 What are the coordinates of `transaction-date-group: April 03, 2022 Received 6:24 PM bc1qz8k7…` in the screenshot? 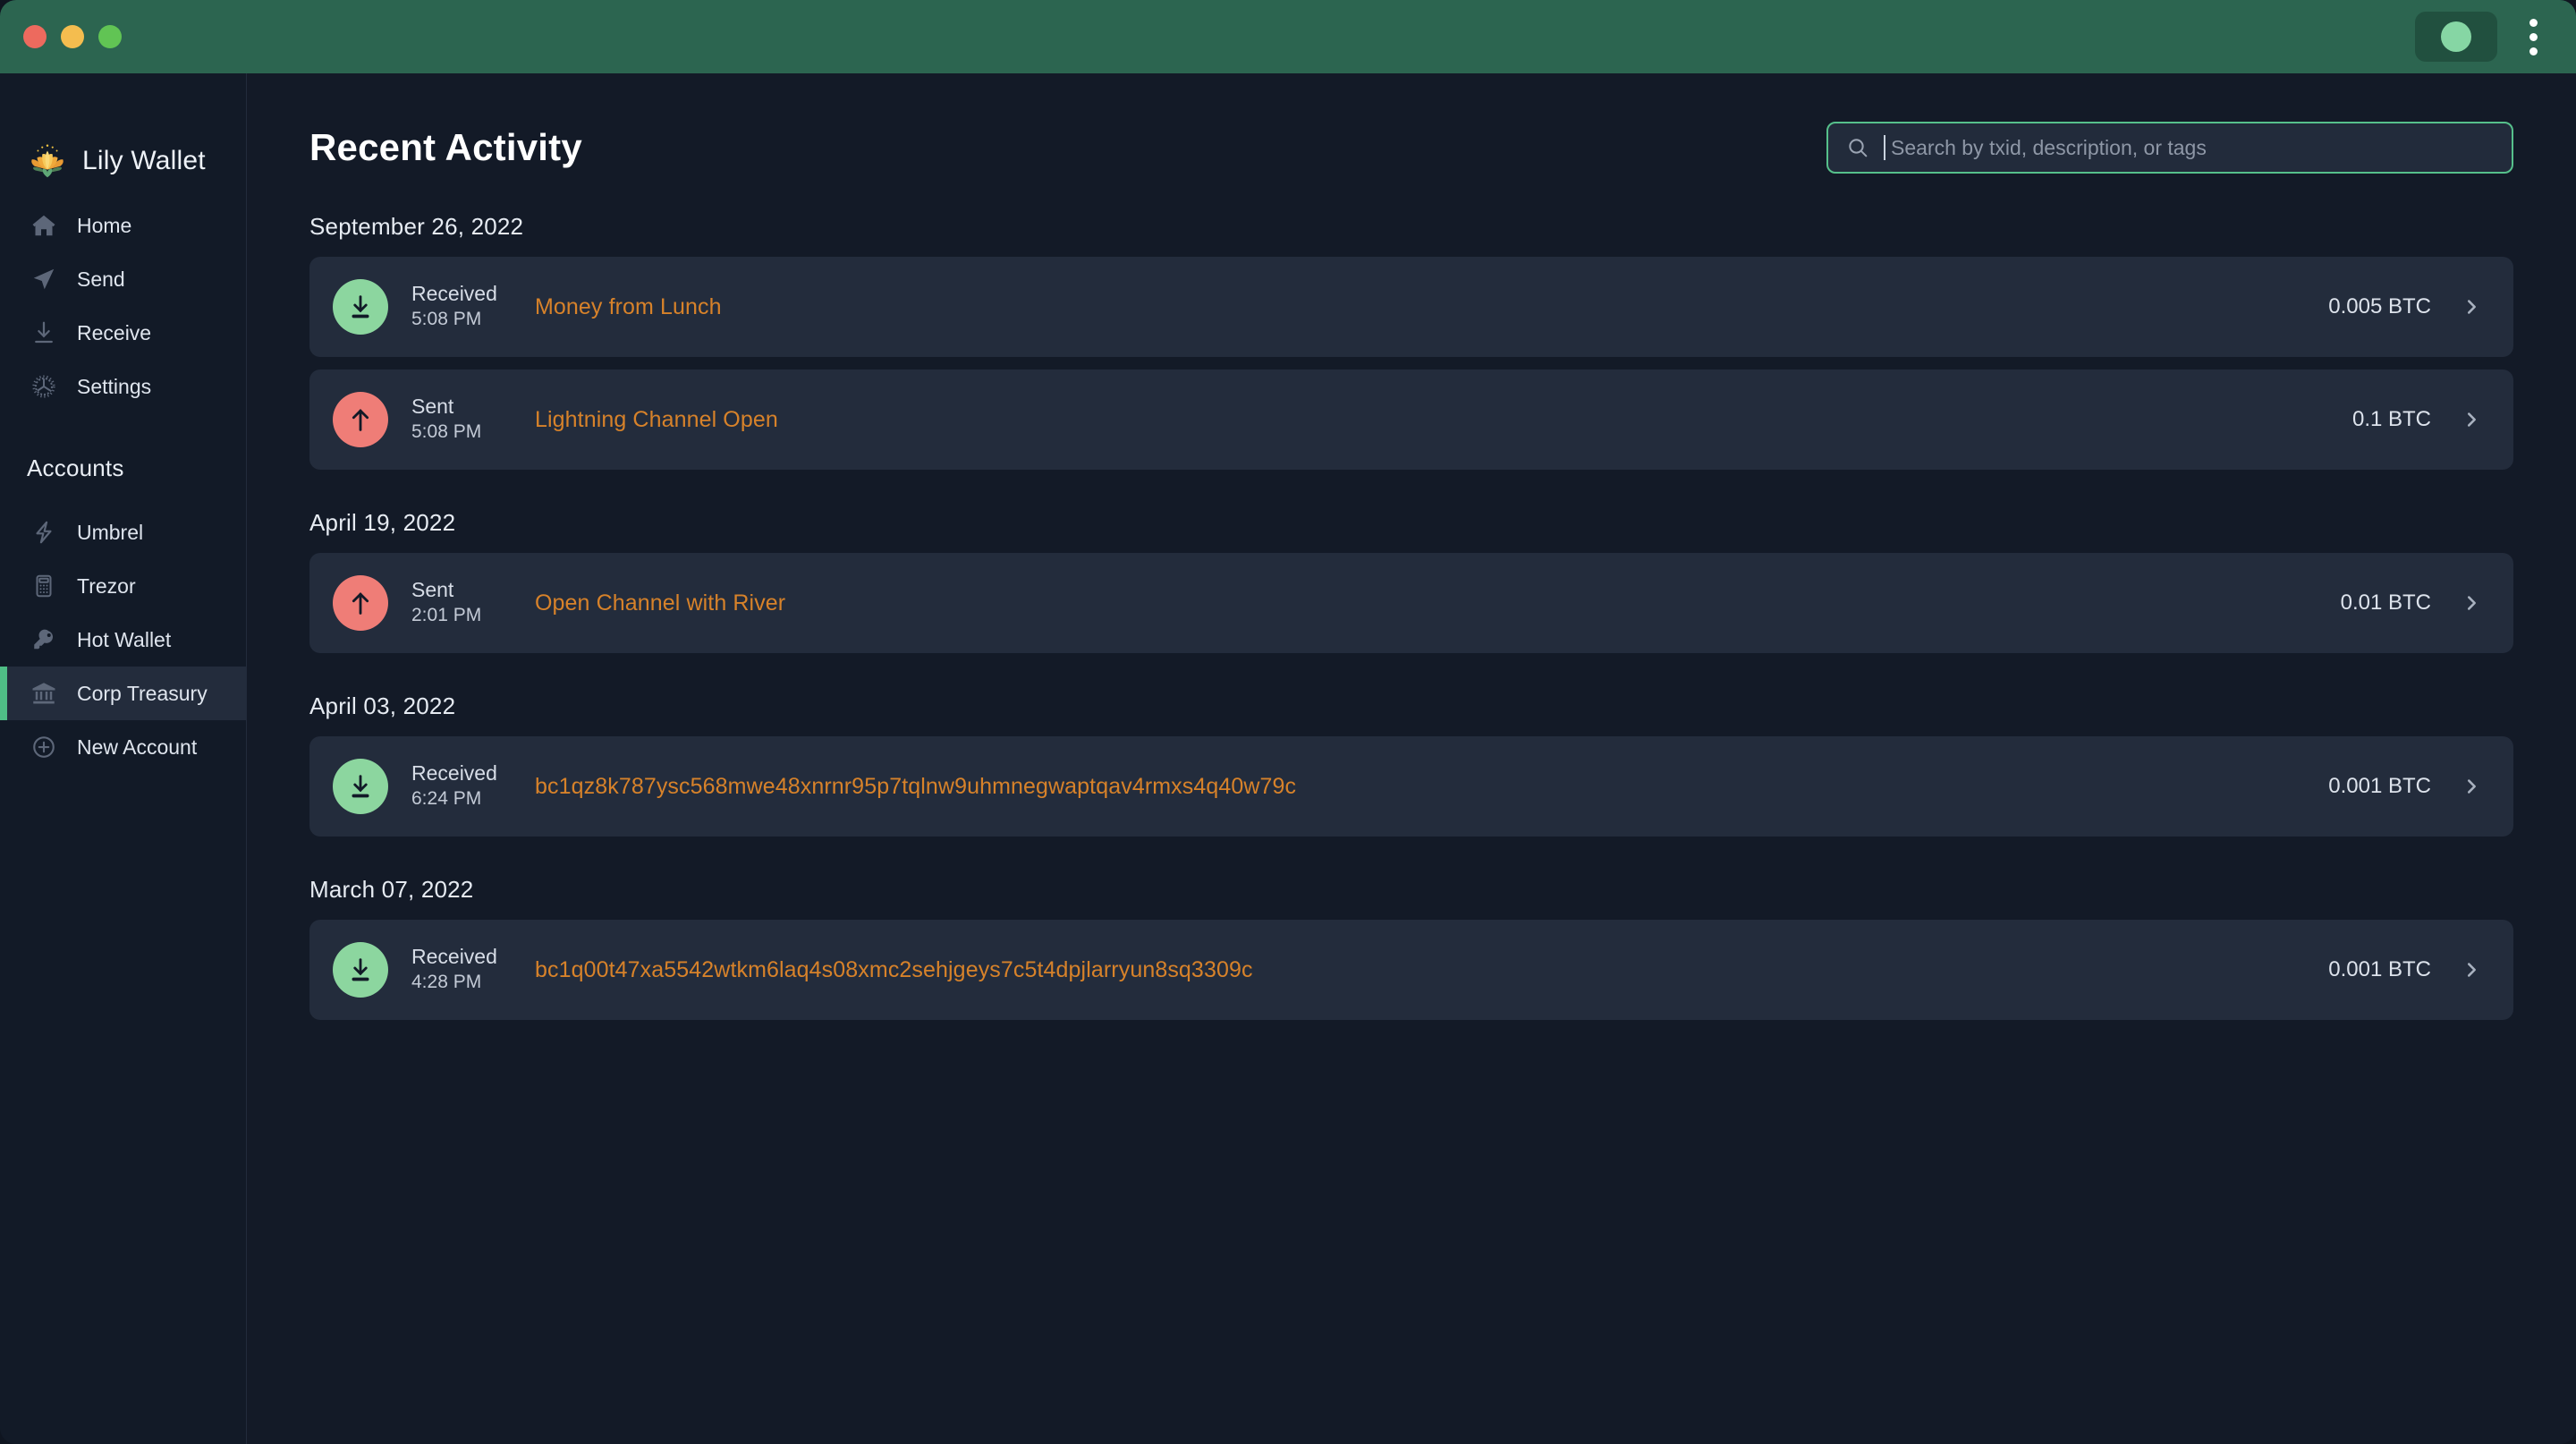 It's located at (1411, 765).